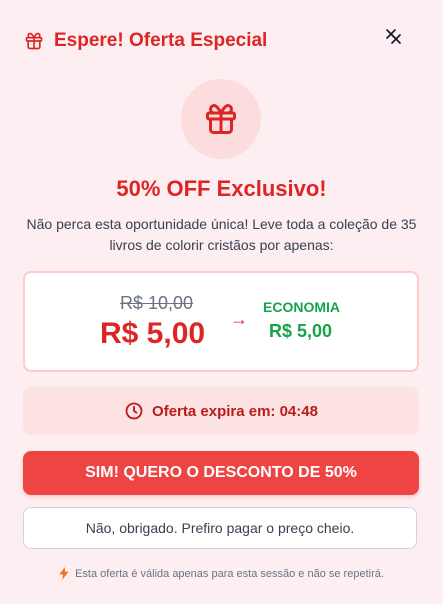 The width and height of the screenshot is (443, 604). Describe the element at coordinates (153, 333) in the screenshot. I see `new-price: R$ 5,00` at that location.